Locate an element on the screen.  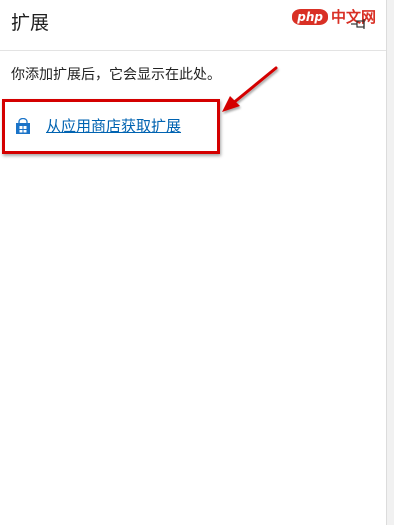
watermark-logo: php is located at coordinates (310, 17).